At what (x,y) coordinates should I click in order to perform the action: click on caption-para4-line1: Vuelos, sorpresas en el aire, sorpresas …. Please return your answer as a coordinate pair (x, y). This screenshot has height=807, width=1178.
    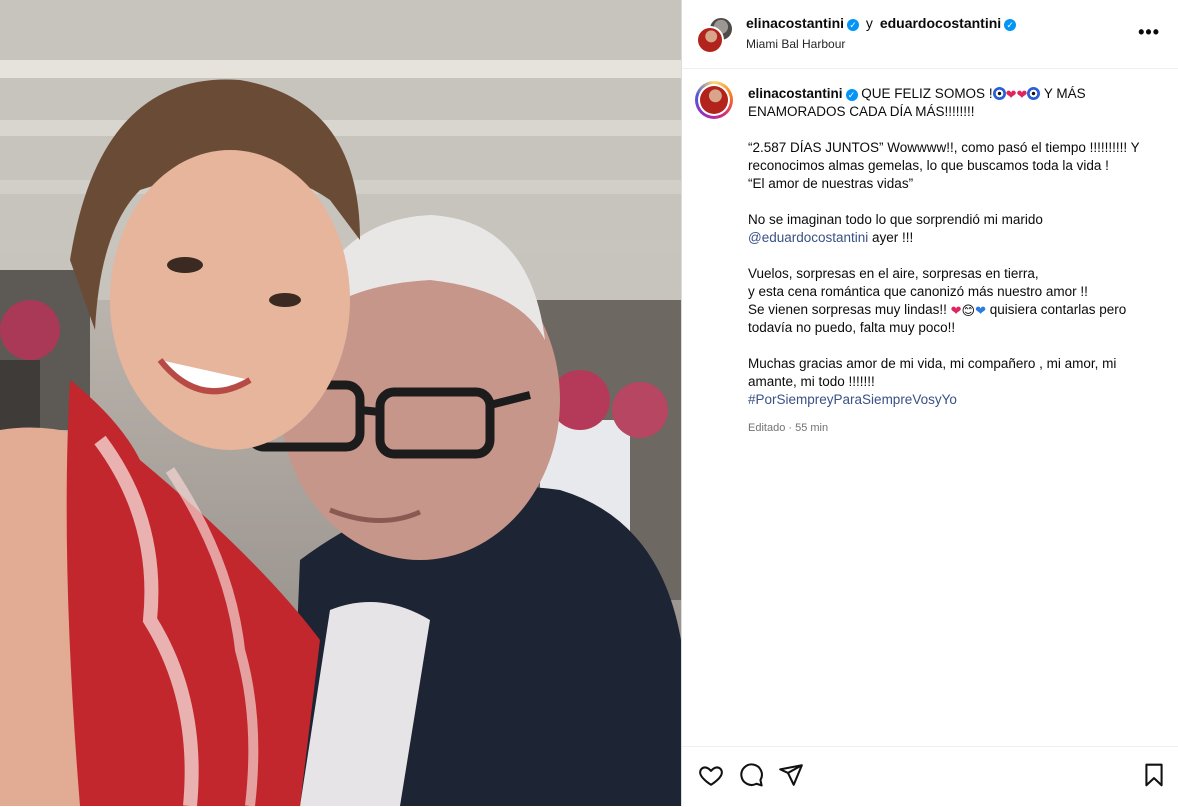
    Looking at the image, I should click on (893, 273).